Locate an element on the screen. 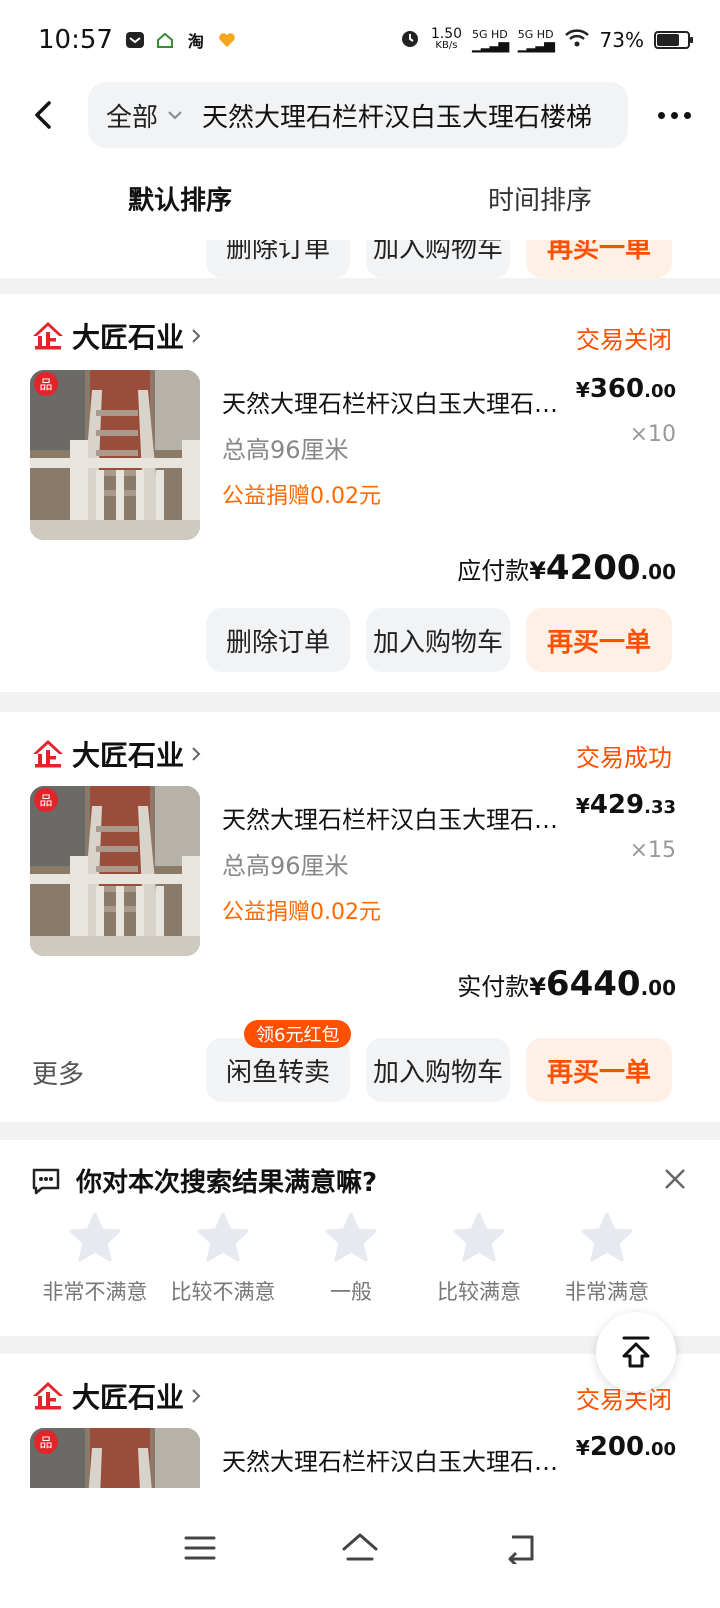  home-icon is located at coordinates (360, 1547).